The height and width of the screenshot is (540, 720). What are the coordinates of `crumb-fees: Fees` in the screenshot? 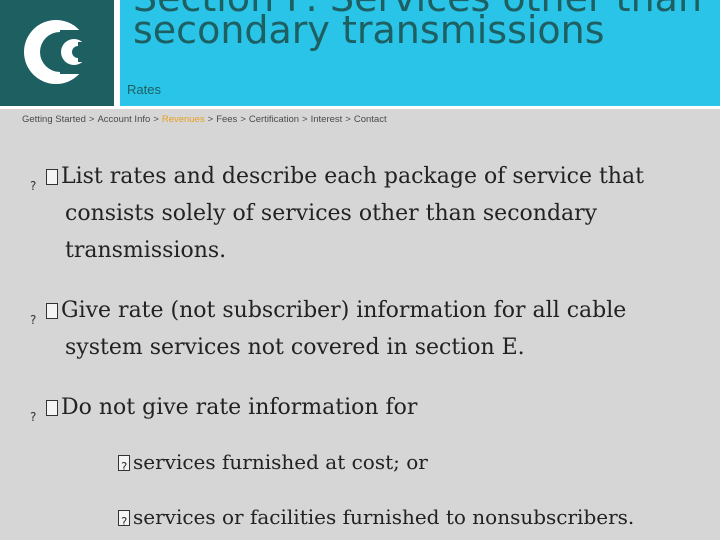 It's located at (226, 119).